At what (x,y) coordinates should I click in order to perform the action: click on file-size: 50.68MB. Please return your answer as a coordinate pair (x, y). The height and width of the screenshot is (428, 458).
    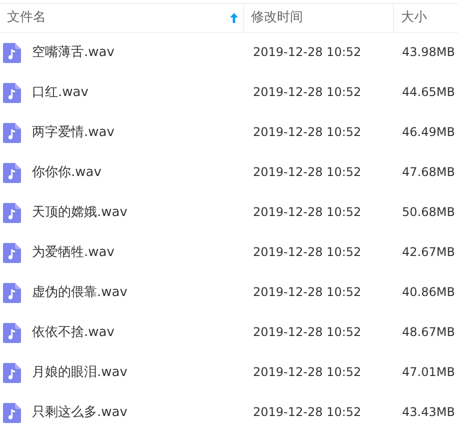
    Looking at the image, I should click on (428, 212).